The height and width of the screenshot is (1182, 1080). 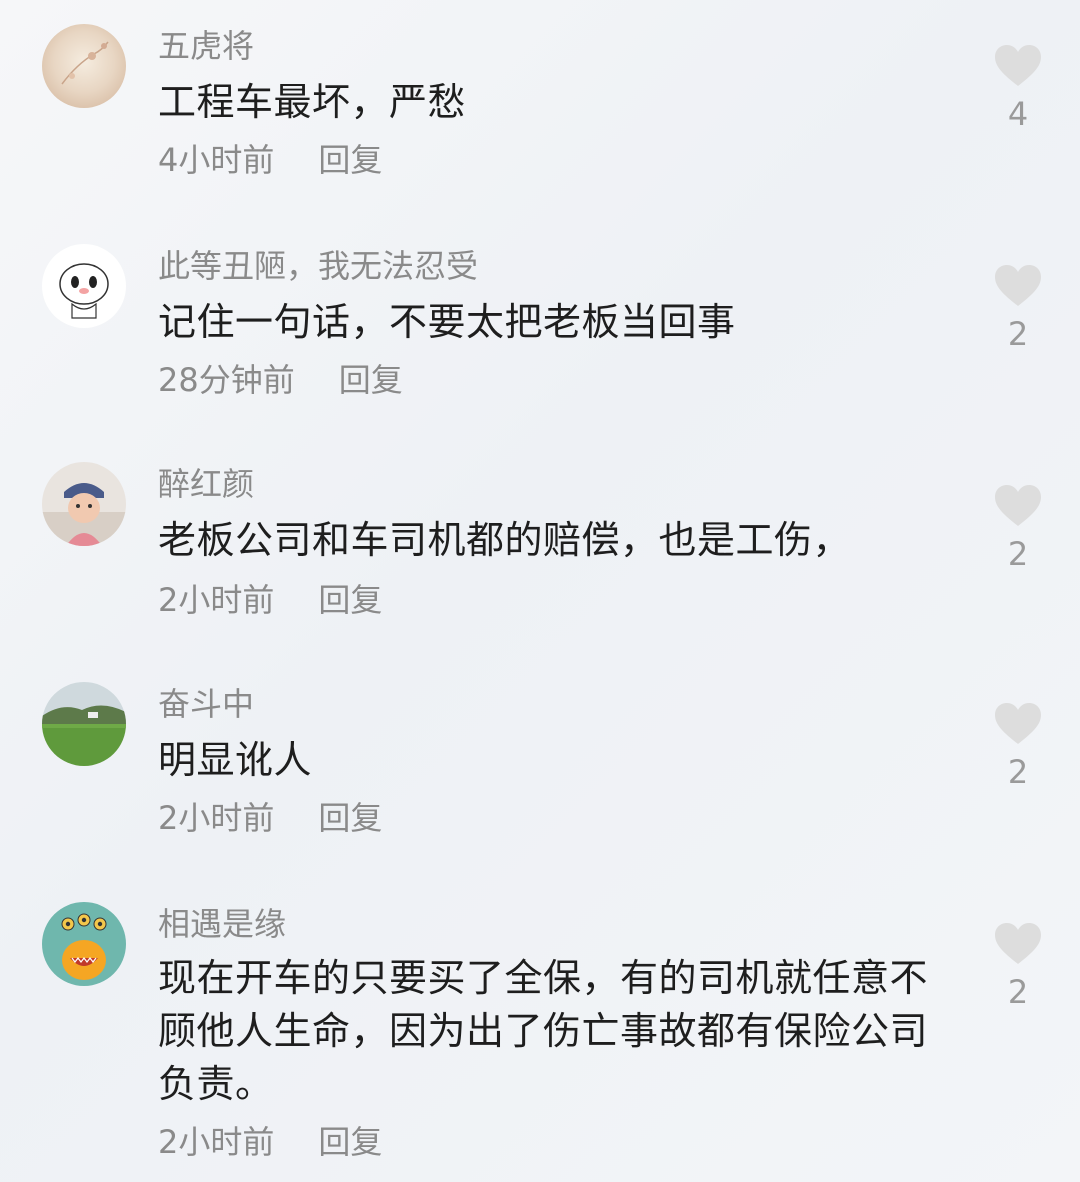 I want to click on comment-meta: 28分钟前 回复, so click(x=280, y=380).